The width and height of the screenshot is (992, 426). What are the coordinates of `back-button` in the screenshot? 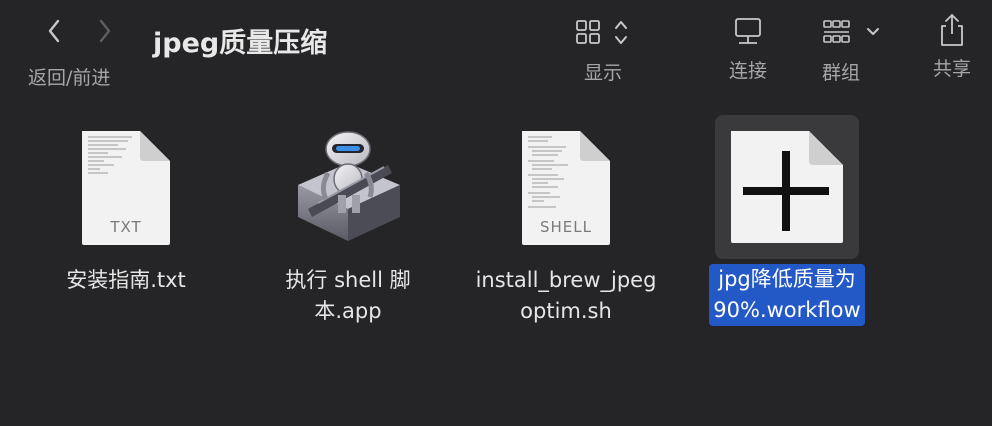 It's located at (54, 31).